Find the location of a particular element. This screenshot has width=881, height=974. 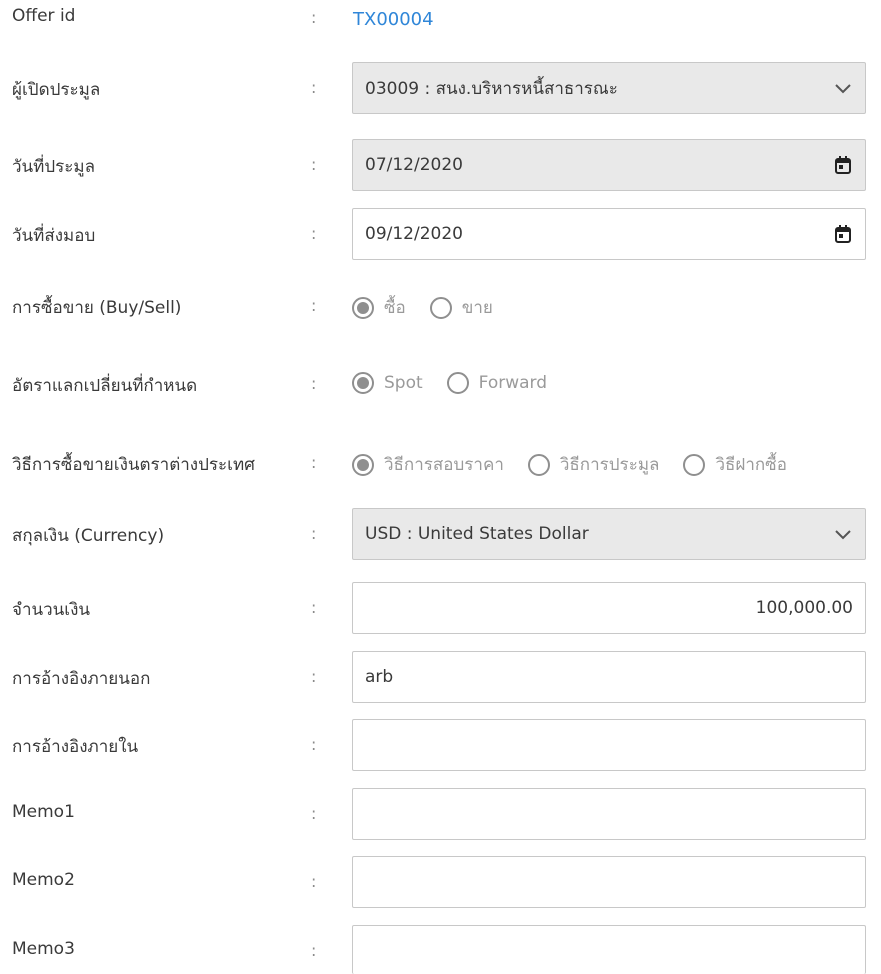

radio-option-deposit: วิธีฝากซื้อ is located at coordinates (735, 464).